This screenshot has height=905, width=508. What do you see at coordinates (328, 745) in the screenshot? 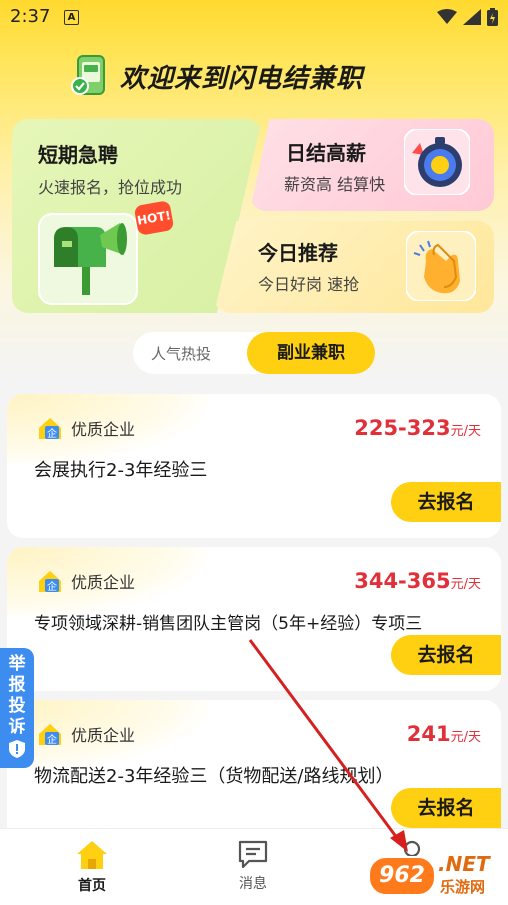
I see `annotation-arrow` at bounding box center [328, 745].